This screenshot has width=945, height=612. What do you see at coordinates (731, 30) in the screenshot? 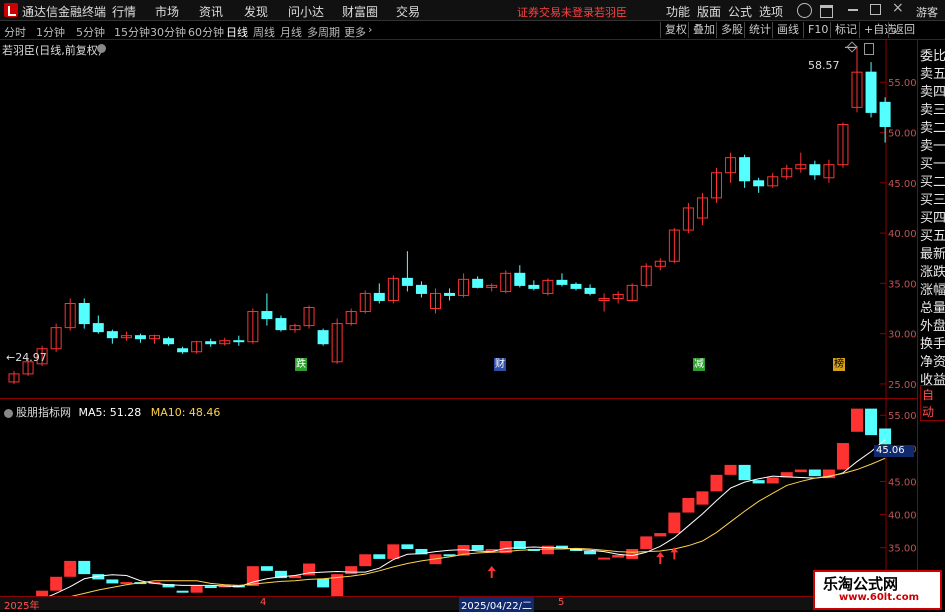
I see `multi-stock-button: 多股` at bounding box center [731, 30].